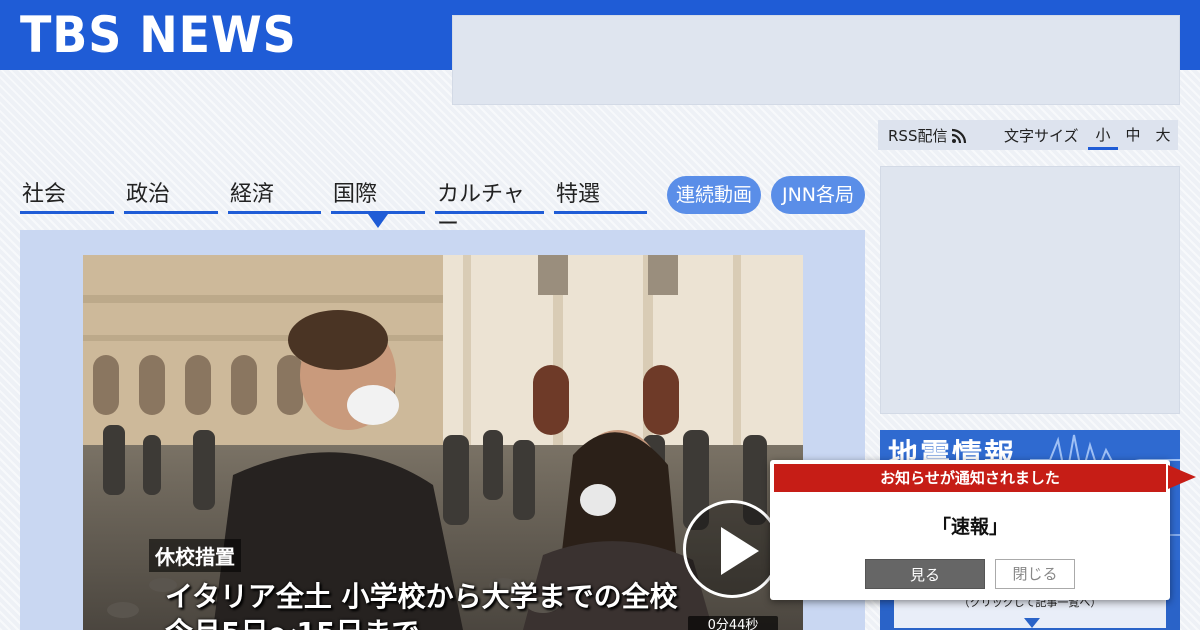 This screenshot has width=1200, height=630. What do you see at coordinates (421, 596) in the screenshot?
I see `video-headline-line1: イタリア全土 小学校から大学までの全校` at bounding box center [421, 596].